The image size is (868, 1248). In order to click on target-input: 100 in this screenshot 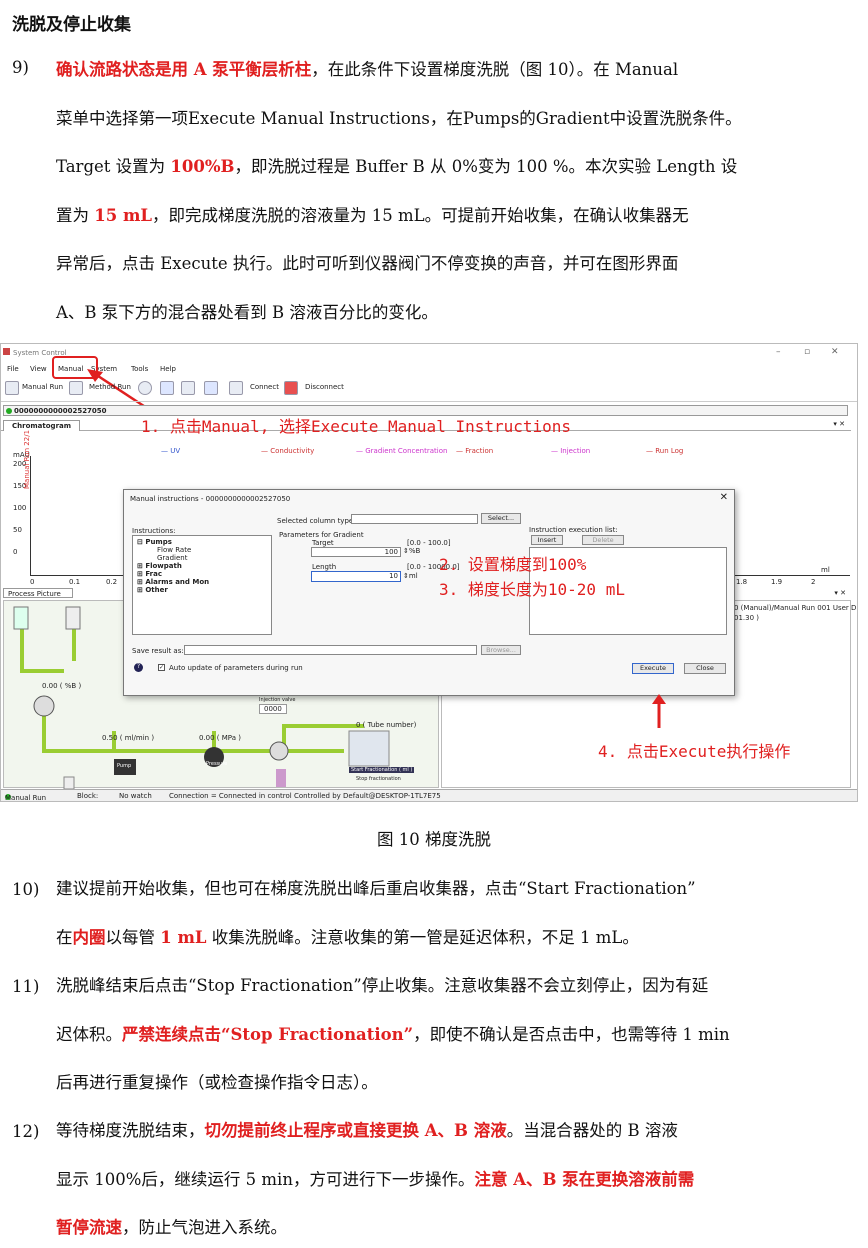, I will do `click(356, 552)`.